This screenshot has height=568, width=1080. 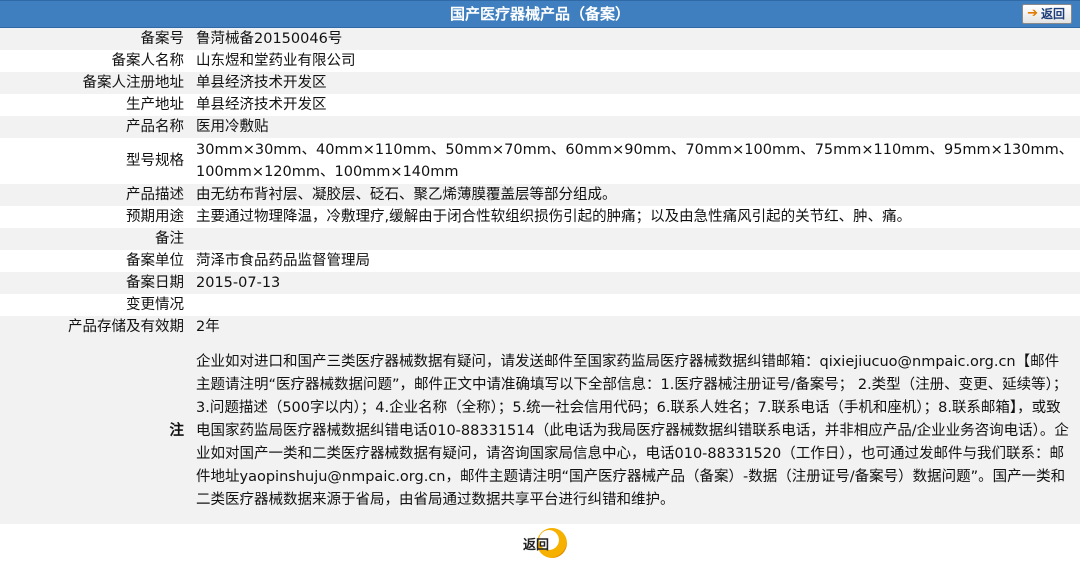 I want to click on table-row: 产品名称 医用冷敷贴, so click(x=540, y=127).